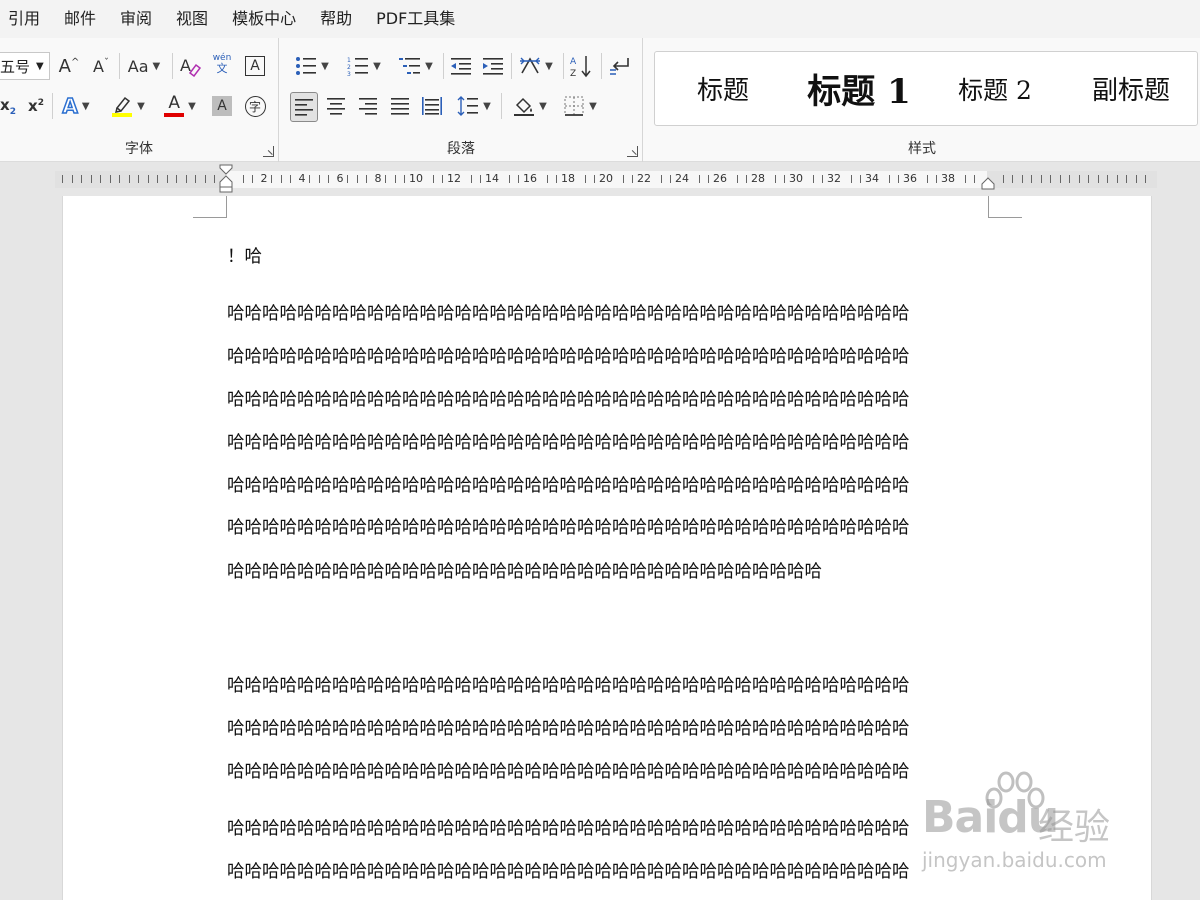  I want to click on svg-text: 2, so click(349, 67).